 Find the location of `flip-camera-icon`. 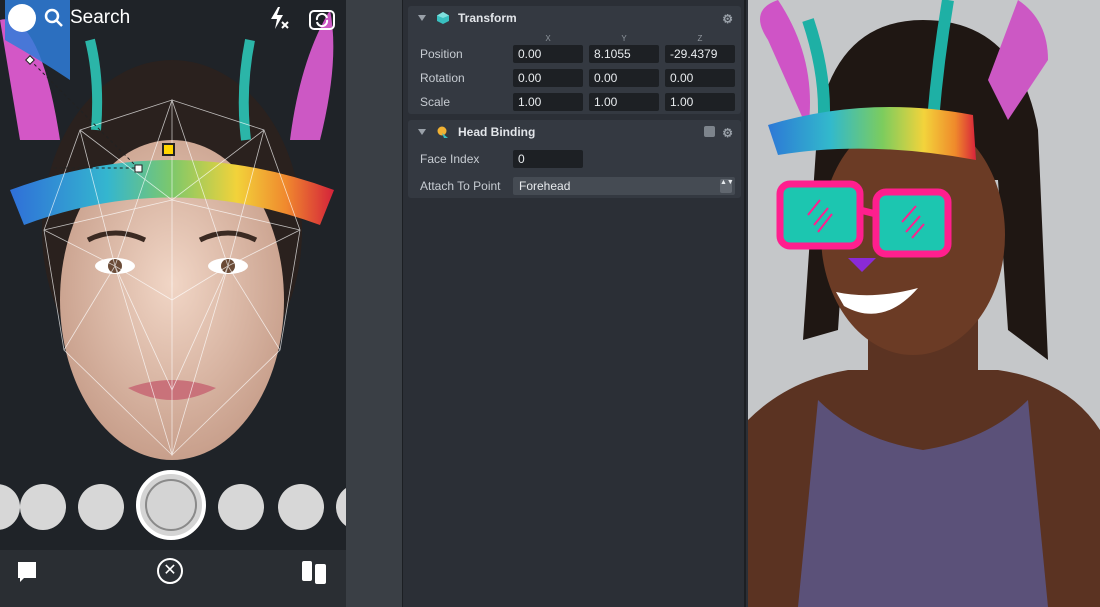

flip-camera-icon is located at coordinates (322, 19).